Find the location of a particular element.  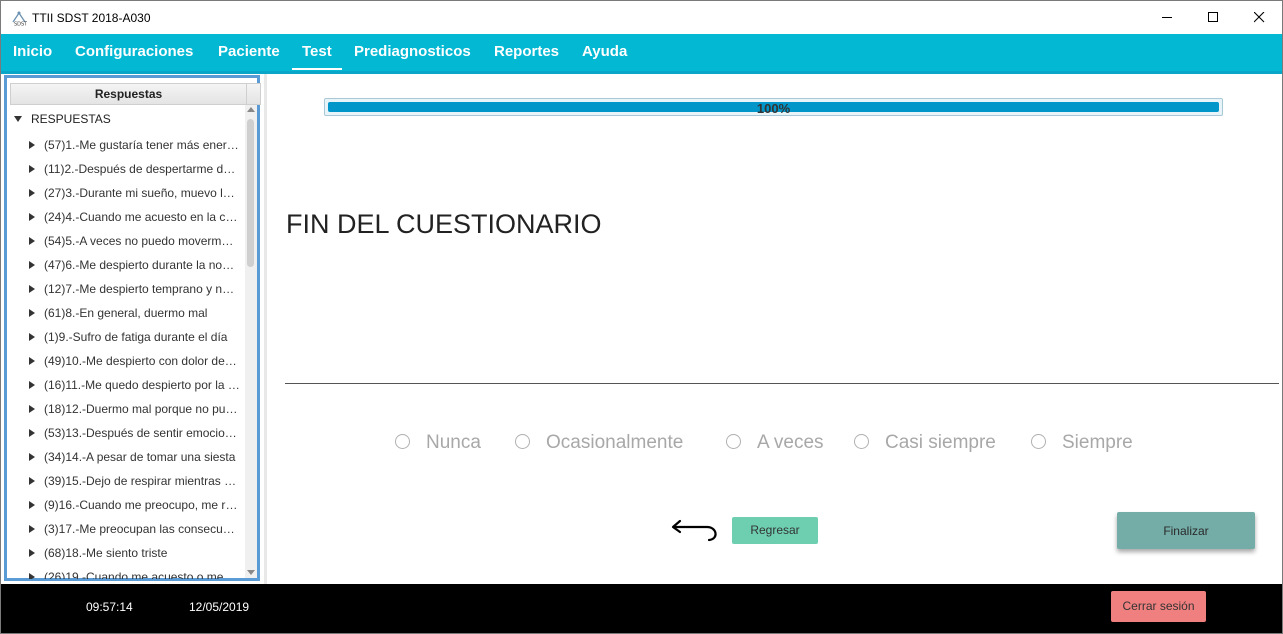

progress-bar: 100% is located at coordinates (773, 107).